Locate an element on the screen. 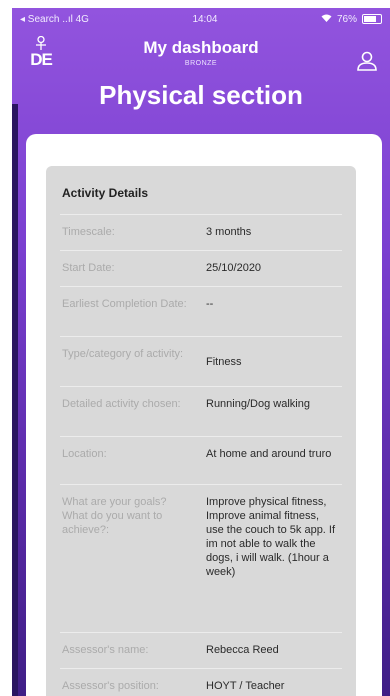 The width and height of the screenshot is (390, 696). row-label: Timescale: is located at coordinates (88, 232).